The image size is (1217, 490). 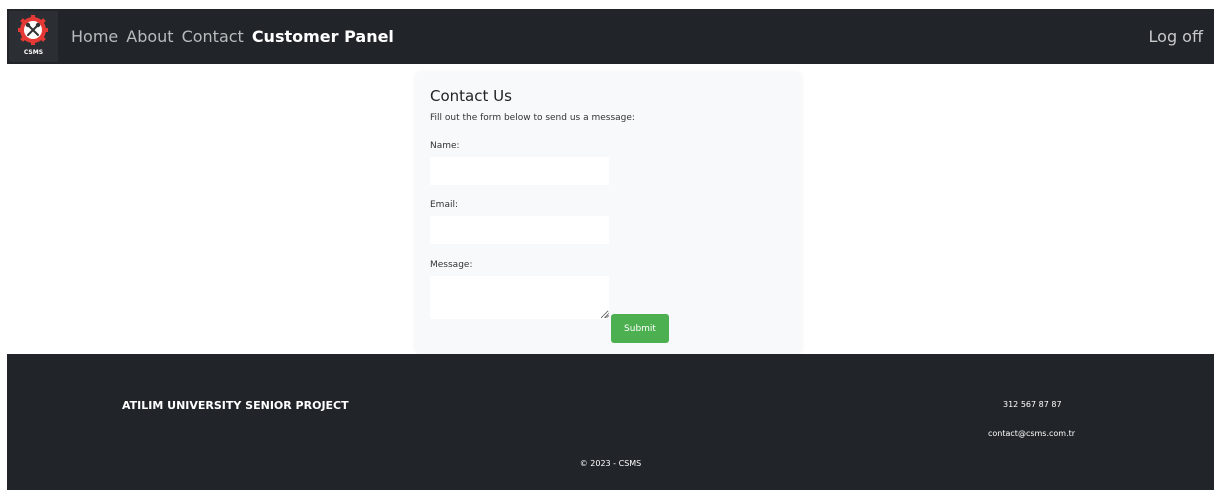 What do you see at coordinates (1032, 404) in the screenshot?
I see `footer-phone: 312 567 87 87` at bounding box center [1032, 404].